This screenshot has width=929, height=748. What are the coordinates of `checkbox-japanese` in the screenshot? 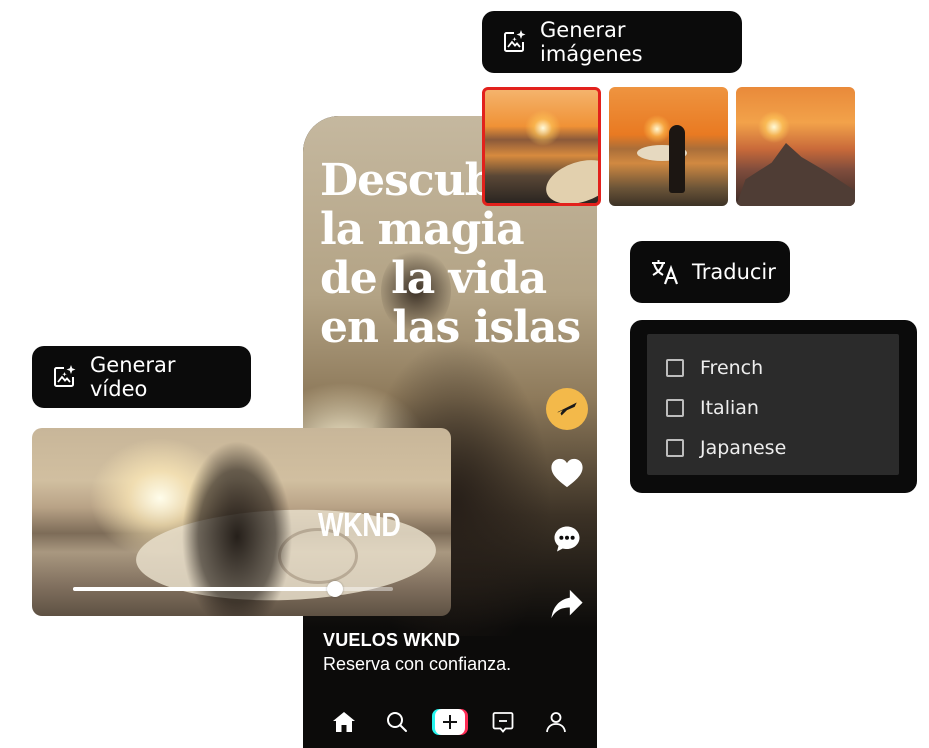 It's located at (675, 448).